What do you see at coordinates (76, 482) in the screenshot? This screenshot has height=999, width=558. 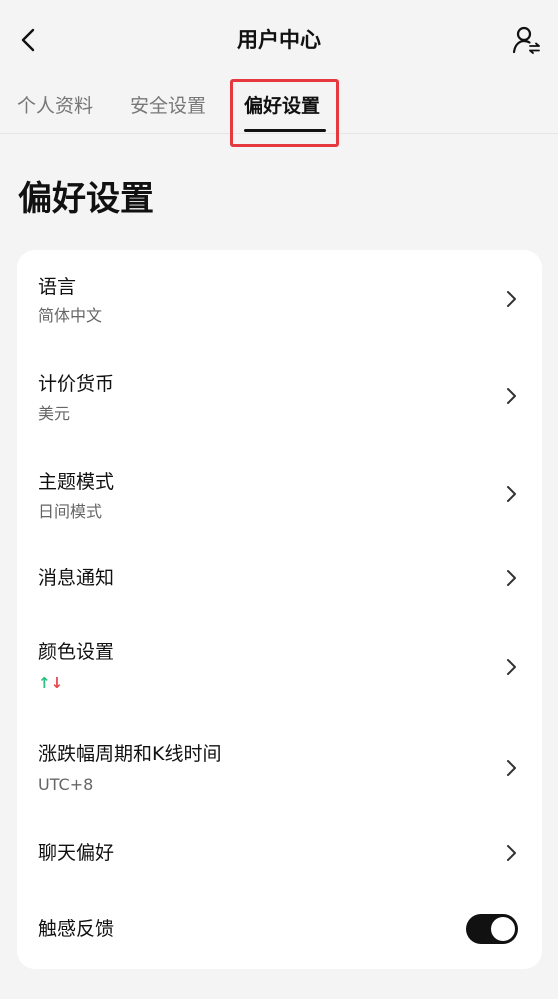 I see `setting-label: 主题模式` at bounding box center [76, 482].